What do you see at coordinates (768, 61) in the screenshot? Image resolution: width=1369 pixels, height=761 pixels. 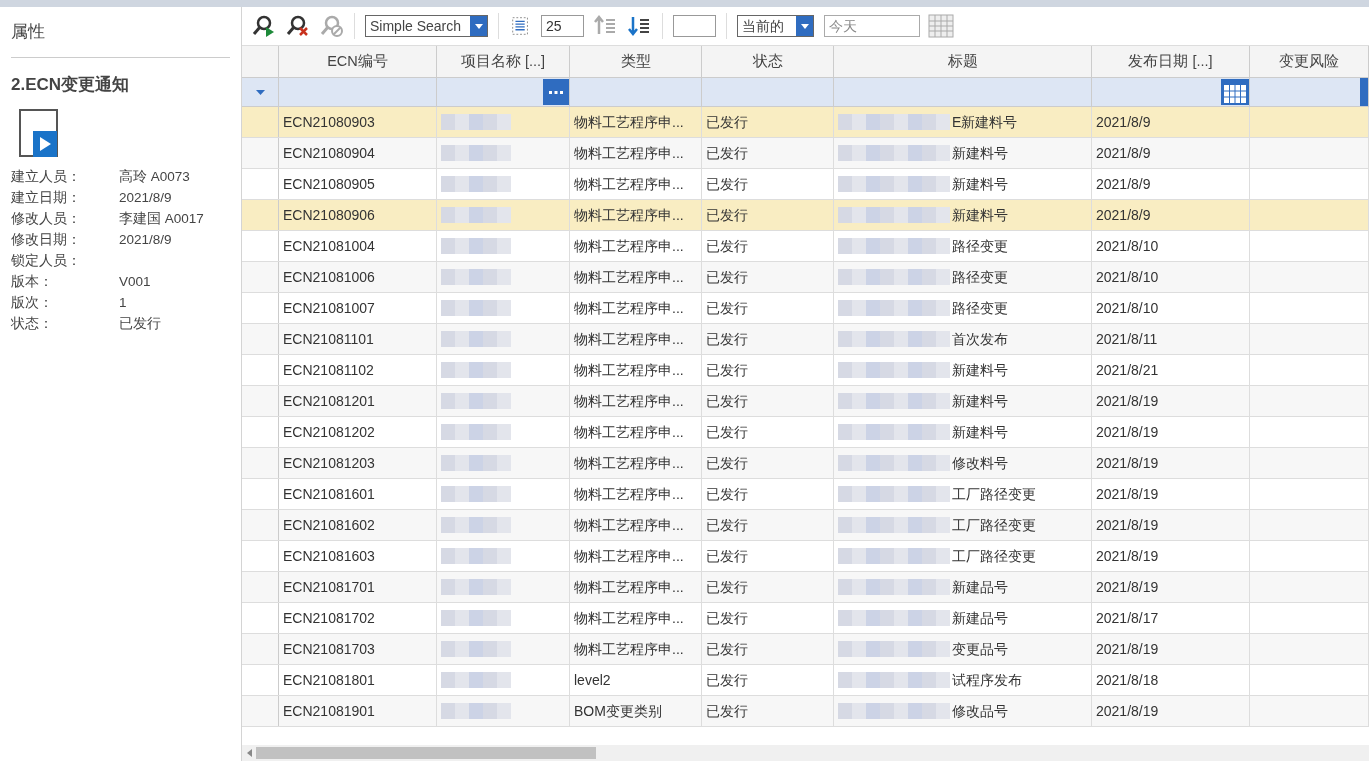 I see `column-header: 状态` at bounding box center [768, 61].